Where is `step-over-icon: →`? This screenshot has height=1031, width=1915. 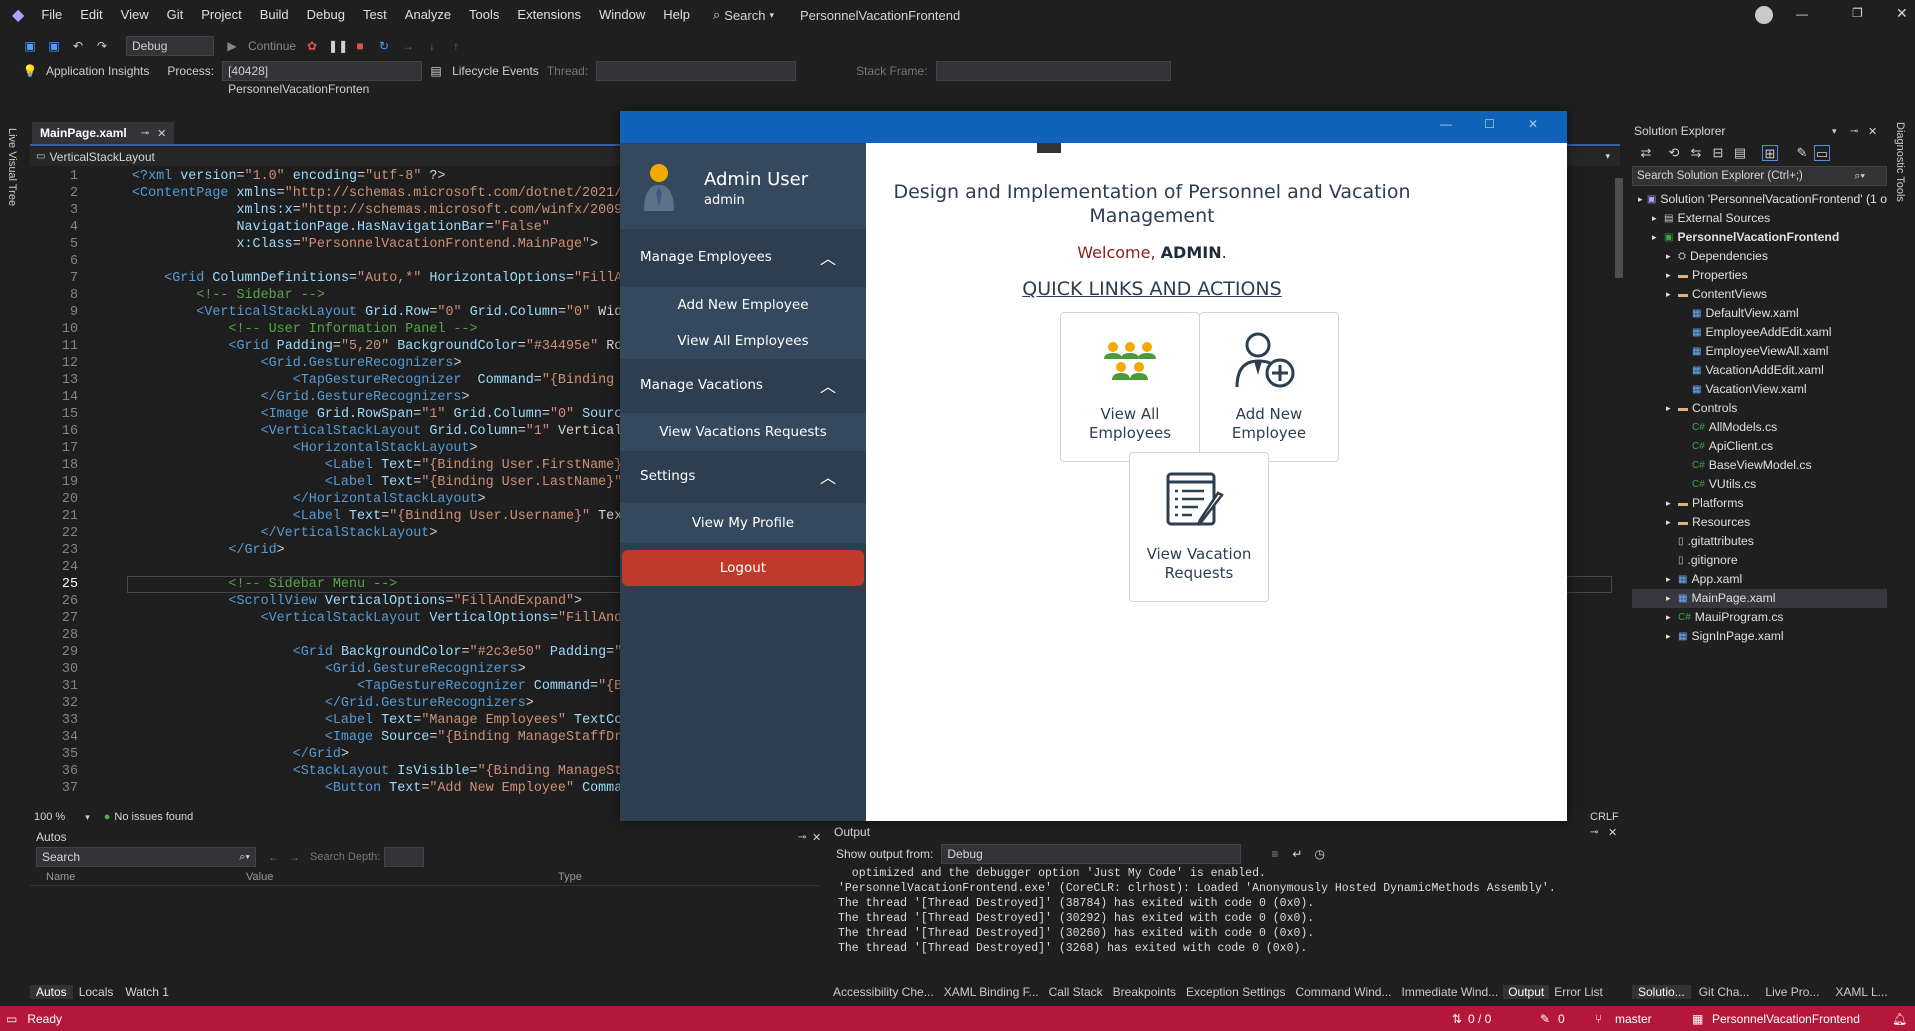
step-over-icon: → is located at coordinates (408, 46).